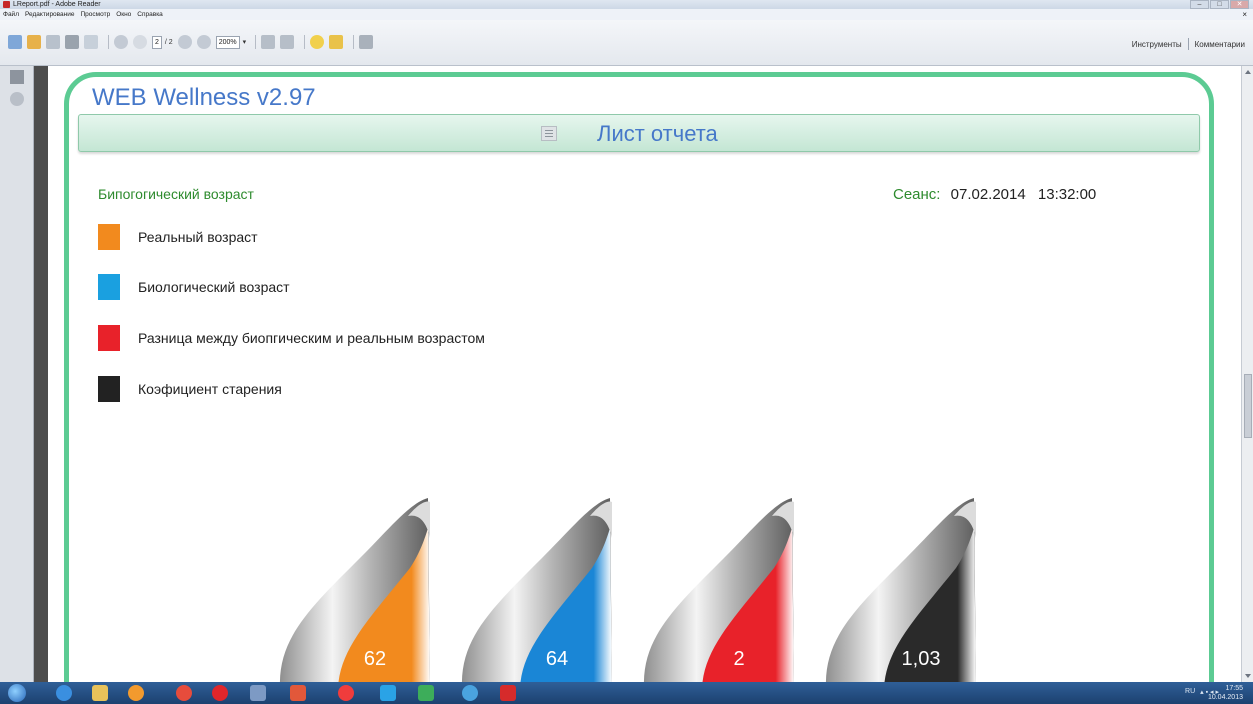  I want to click on tools-button: Инструменты, so click(1157, 44).